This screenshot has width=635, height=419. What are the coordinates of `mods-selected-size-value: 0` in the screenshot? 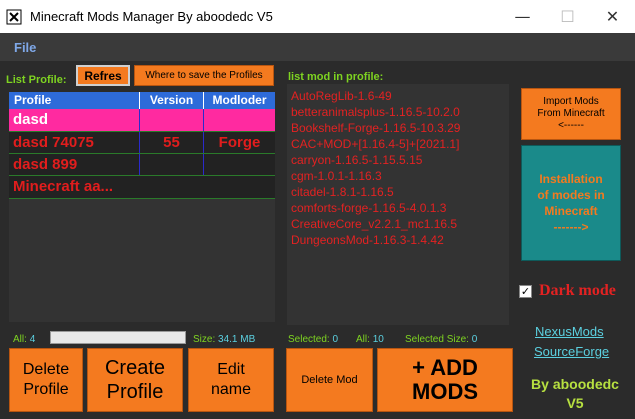 It's located at (474, 339).